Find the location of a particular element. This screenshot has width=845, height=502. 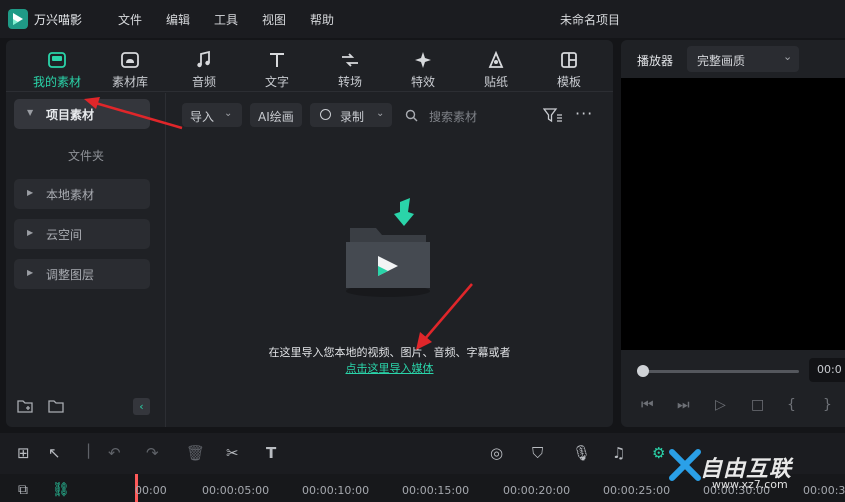

ai-draw-button: AI绘画 is located at coordinates (276, 115).